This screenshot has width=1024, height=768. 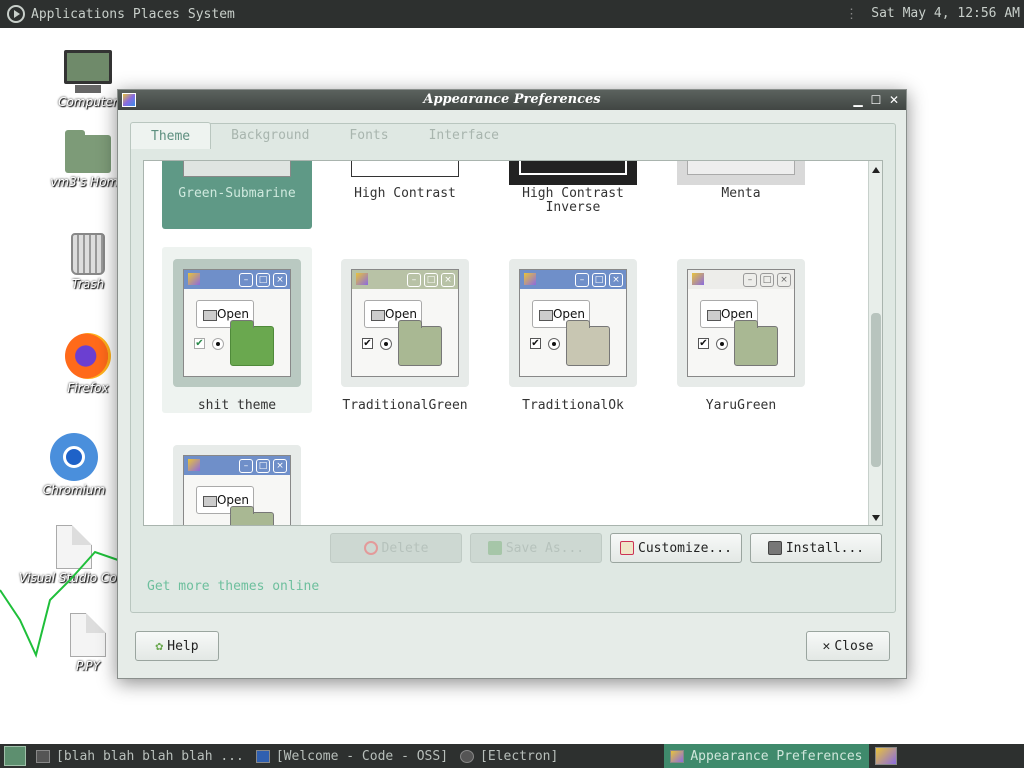 I want to click on show-desktop-icon, so click(x=15, y=756).